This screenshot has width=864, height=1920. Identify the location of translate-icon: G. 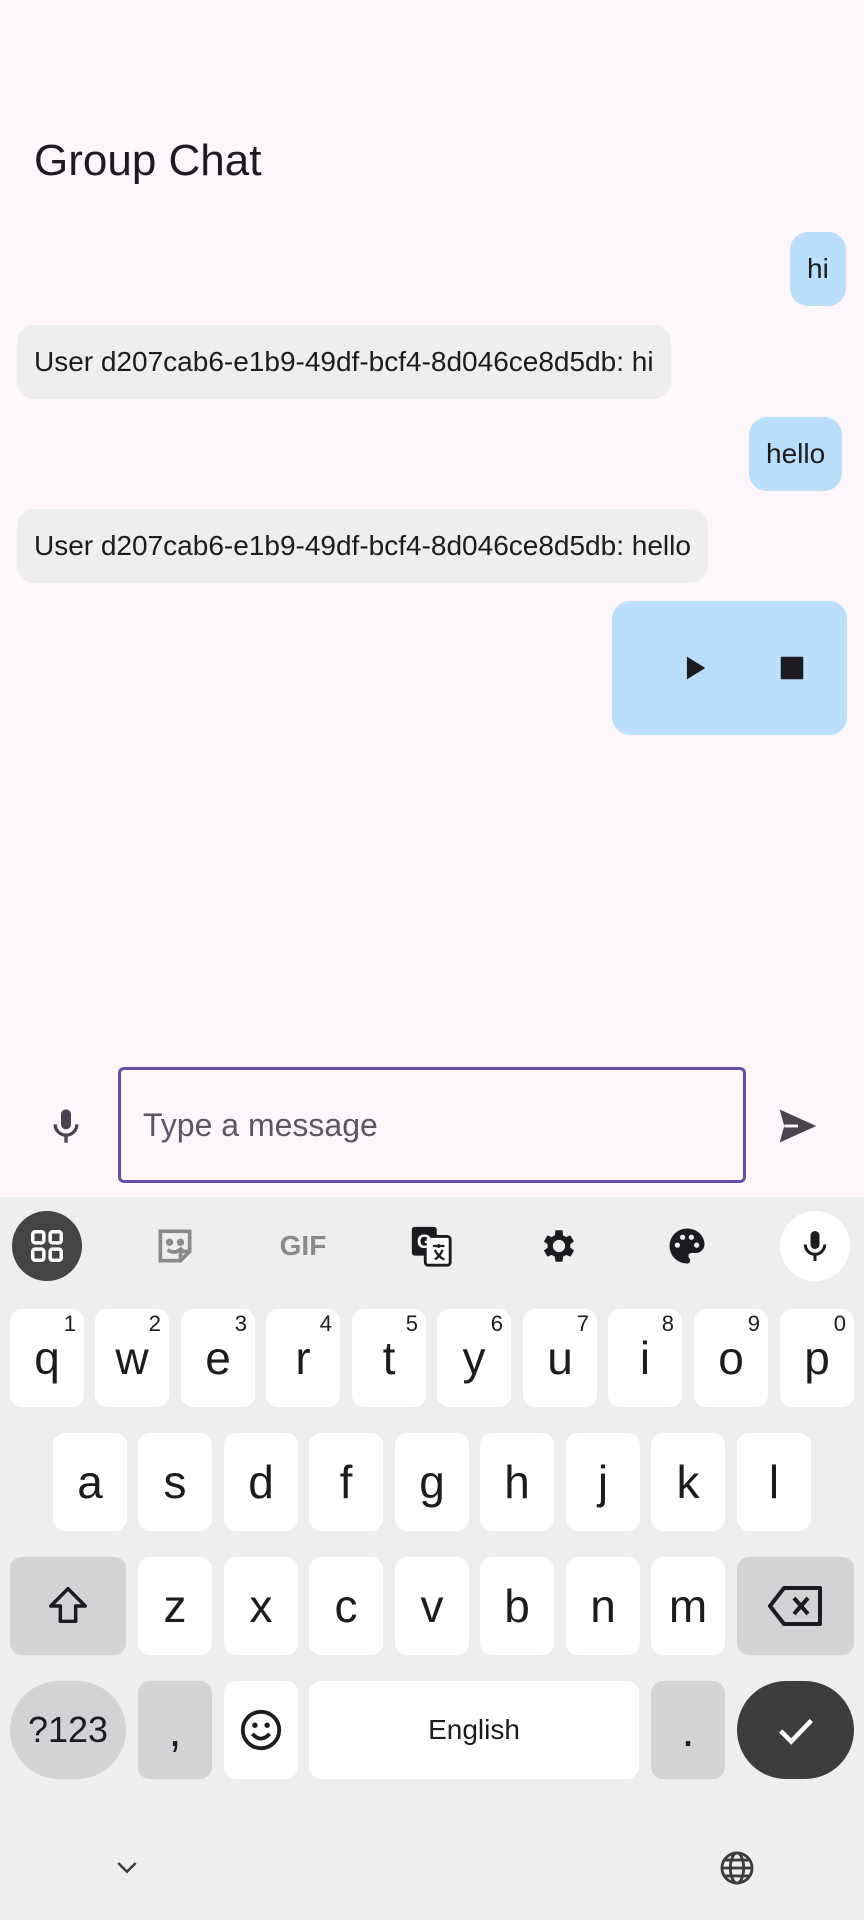
(431, 1246).